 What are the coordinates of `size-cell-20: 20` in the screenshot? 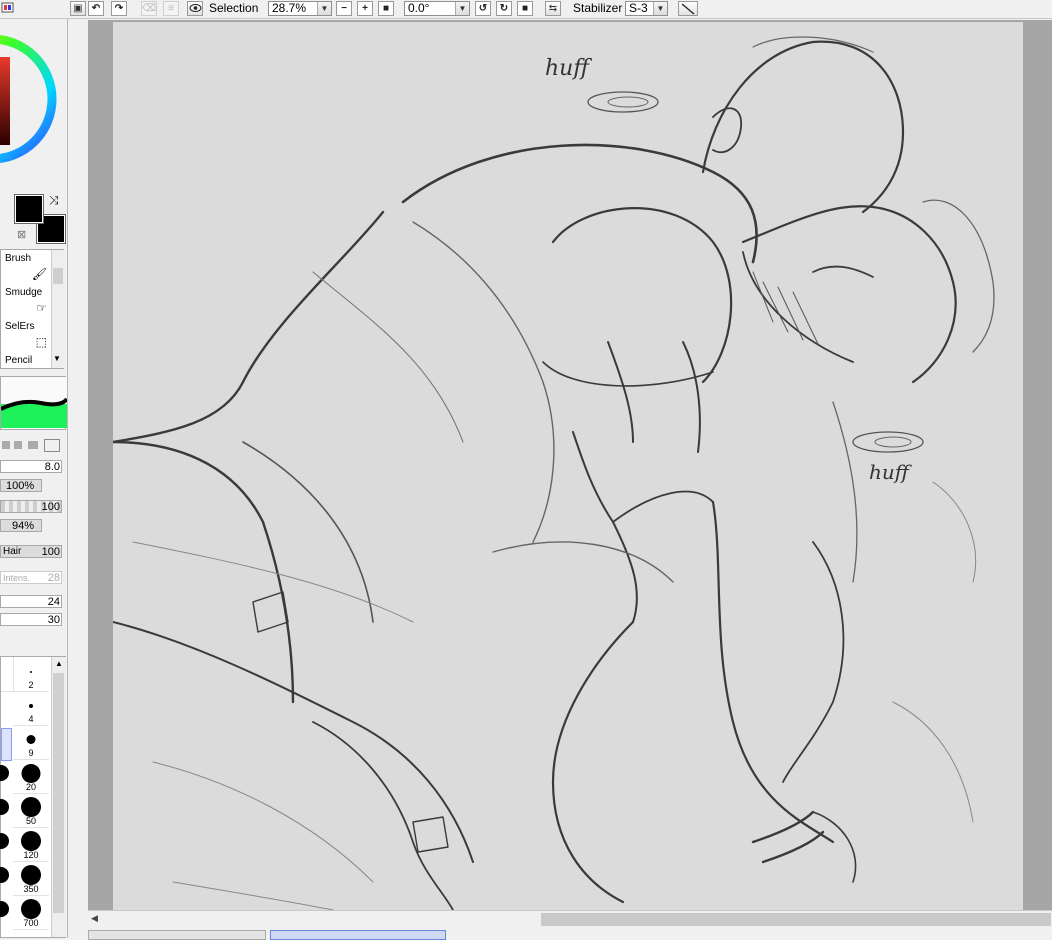 It's located at (31, 776).